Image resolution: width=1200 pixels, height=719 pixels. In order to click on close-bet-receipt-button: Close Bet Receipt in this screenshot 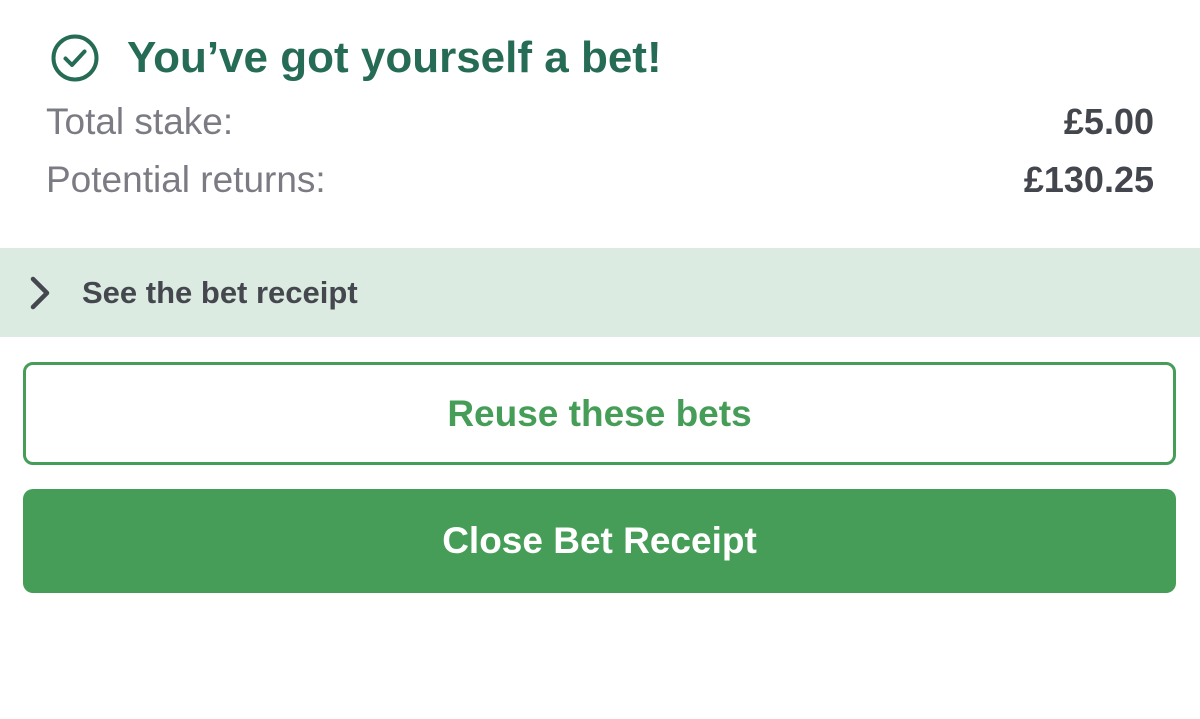, I will do `click(599, 541)`.